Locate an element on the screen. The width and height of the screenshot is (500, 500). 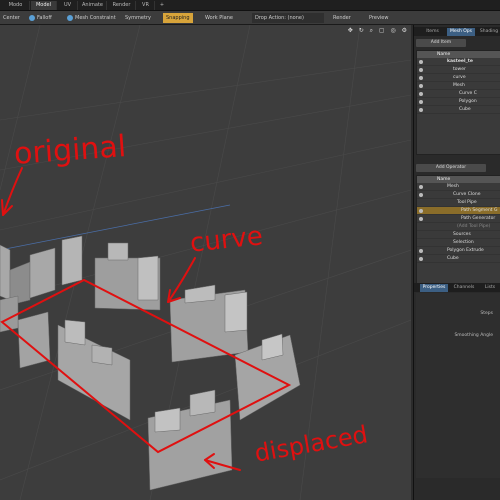
list-item: Curve Clone is located at coordinates (458, 195).